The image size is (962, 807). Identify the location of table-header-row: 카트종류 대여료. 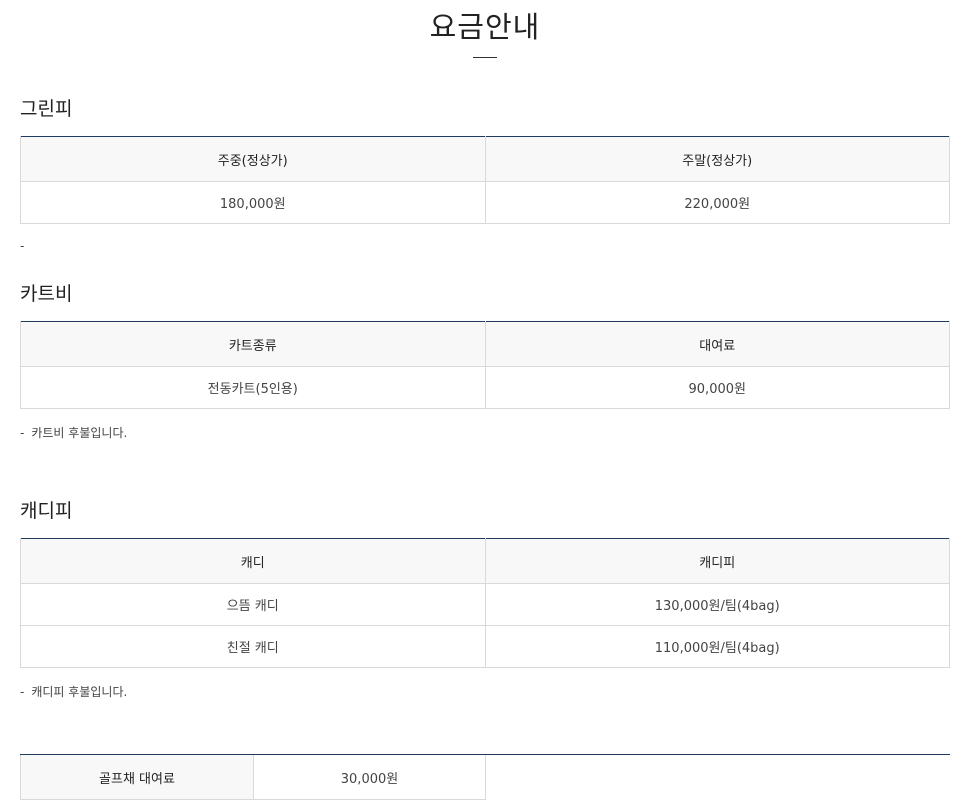
(485, 344).